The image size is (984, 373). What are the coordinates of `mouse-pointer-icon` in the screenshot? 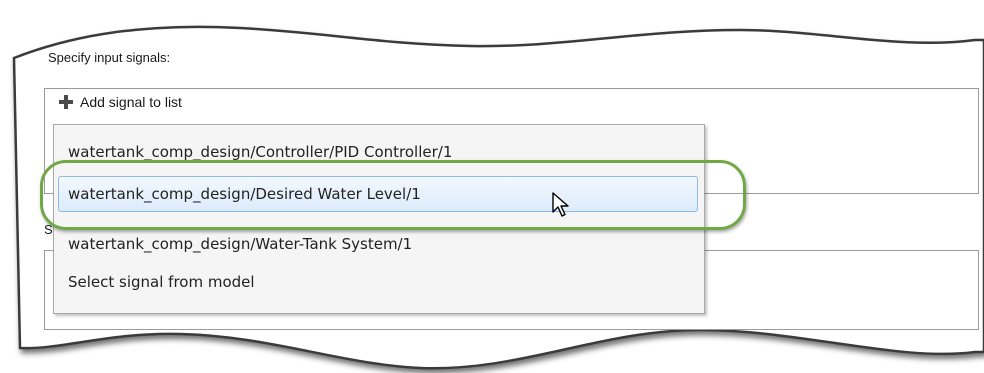 It's located at (560, 204).